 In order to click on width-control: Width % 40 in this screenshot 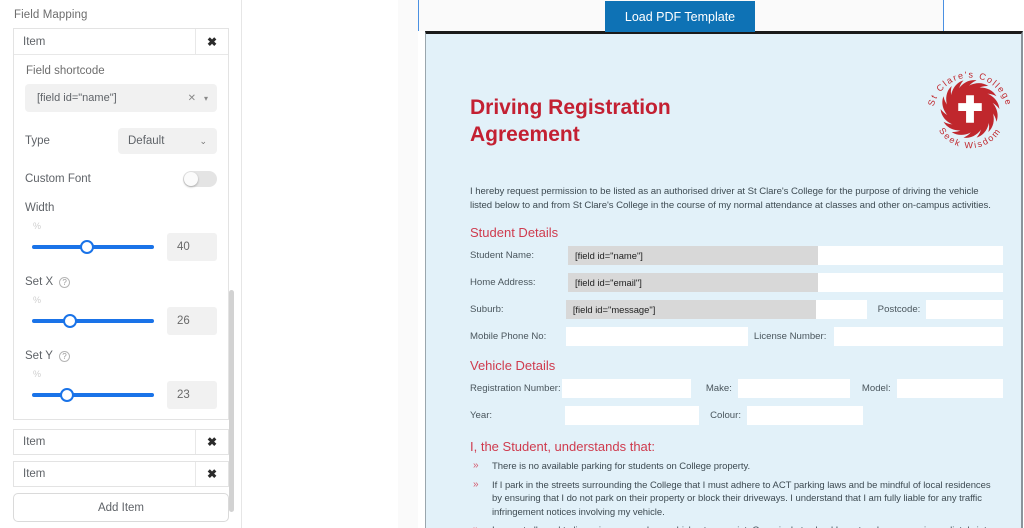, I will do `click(121, 231)`.